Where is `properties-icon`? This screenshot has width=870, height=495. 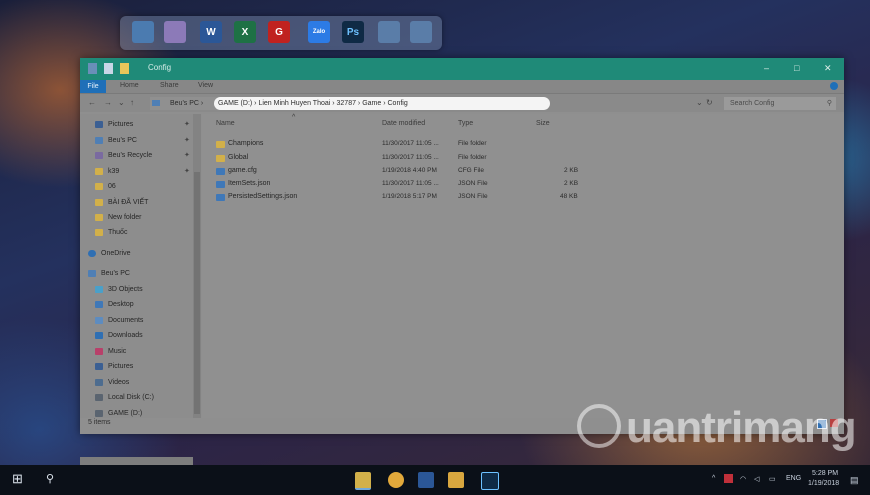 properties-icon is located at coordinates (108, 68).